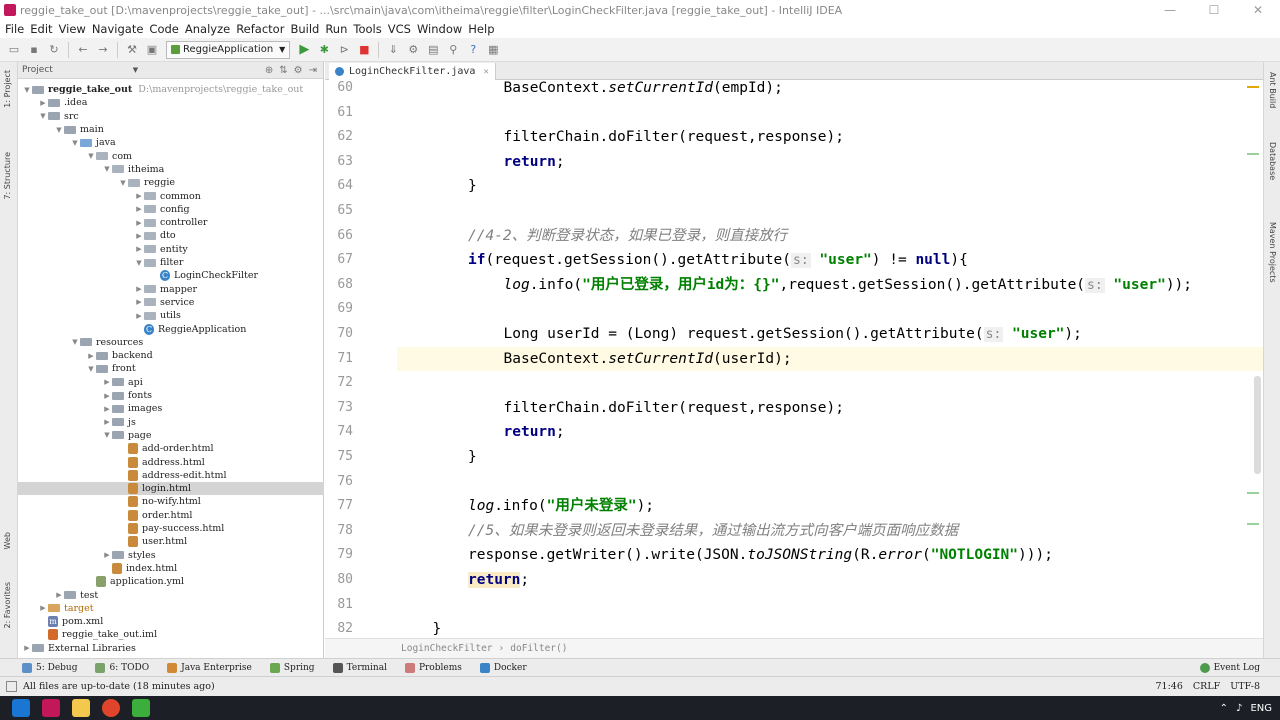 The width and height of the screenshot is (1280, 720). I want to click on debug-icon: ✱, so click(324, 50).